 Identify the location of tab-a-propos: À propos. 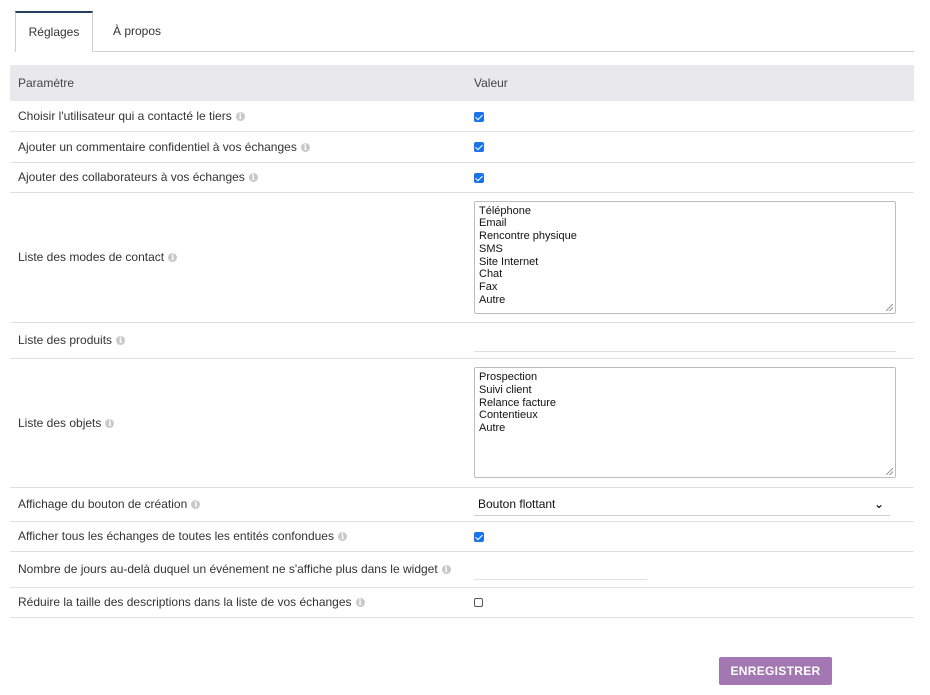
(137, 31).